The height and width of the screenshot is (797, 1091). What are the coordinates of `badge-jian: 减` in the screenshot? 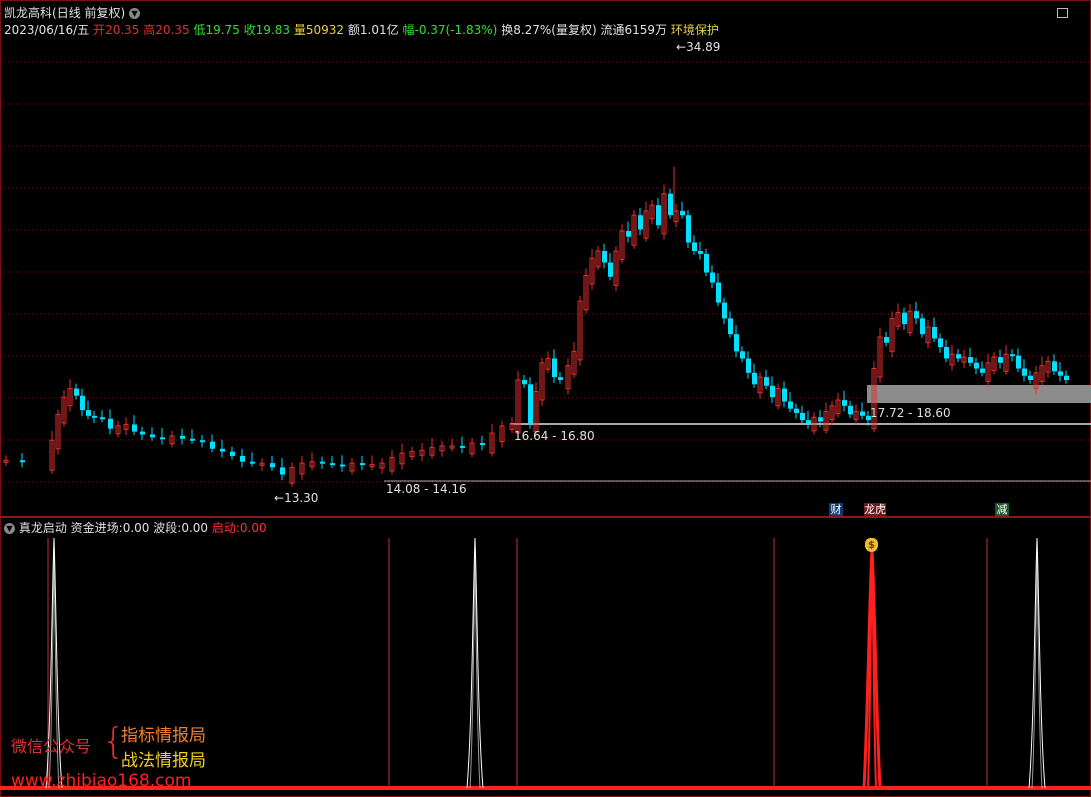 It's located at (1002, 509).